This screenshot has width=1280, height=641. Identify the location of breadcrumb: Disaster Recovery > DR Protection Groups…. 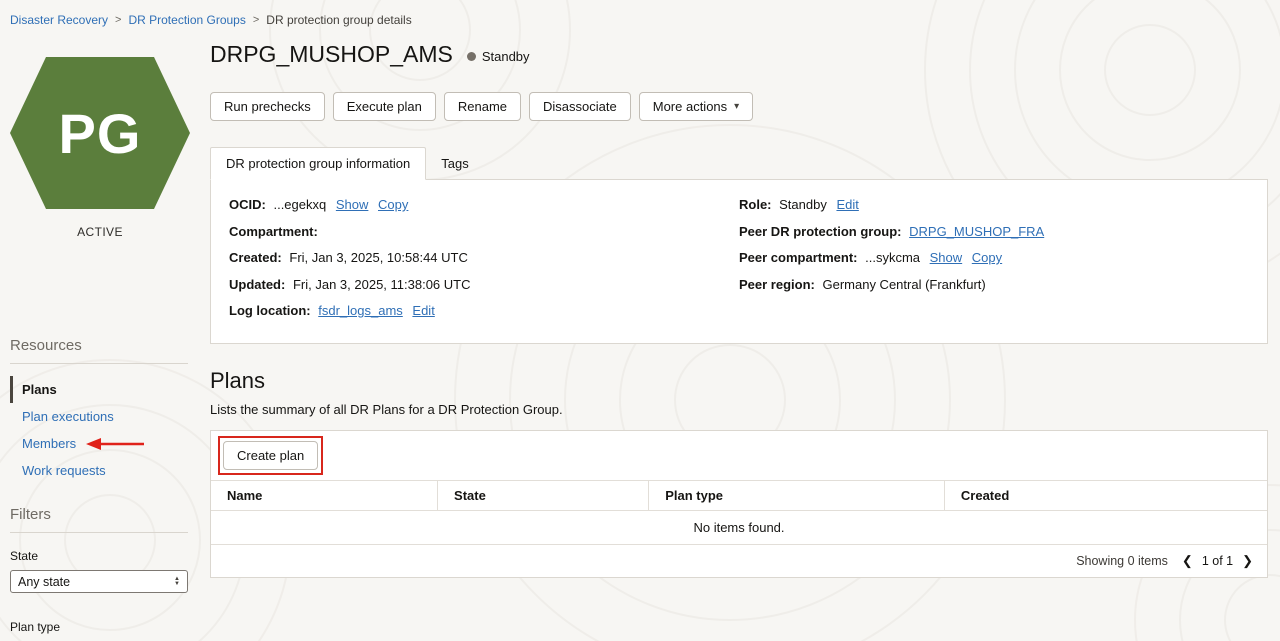
(645, 16).